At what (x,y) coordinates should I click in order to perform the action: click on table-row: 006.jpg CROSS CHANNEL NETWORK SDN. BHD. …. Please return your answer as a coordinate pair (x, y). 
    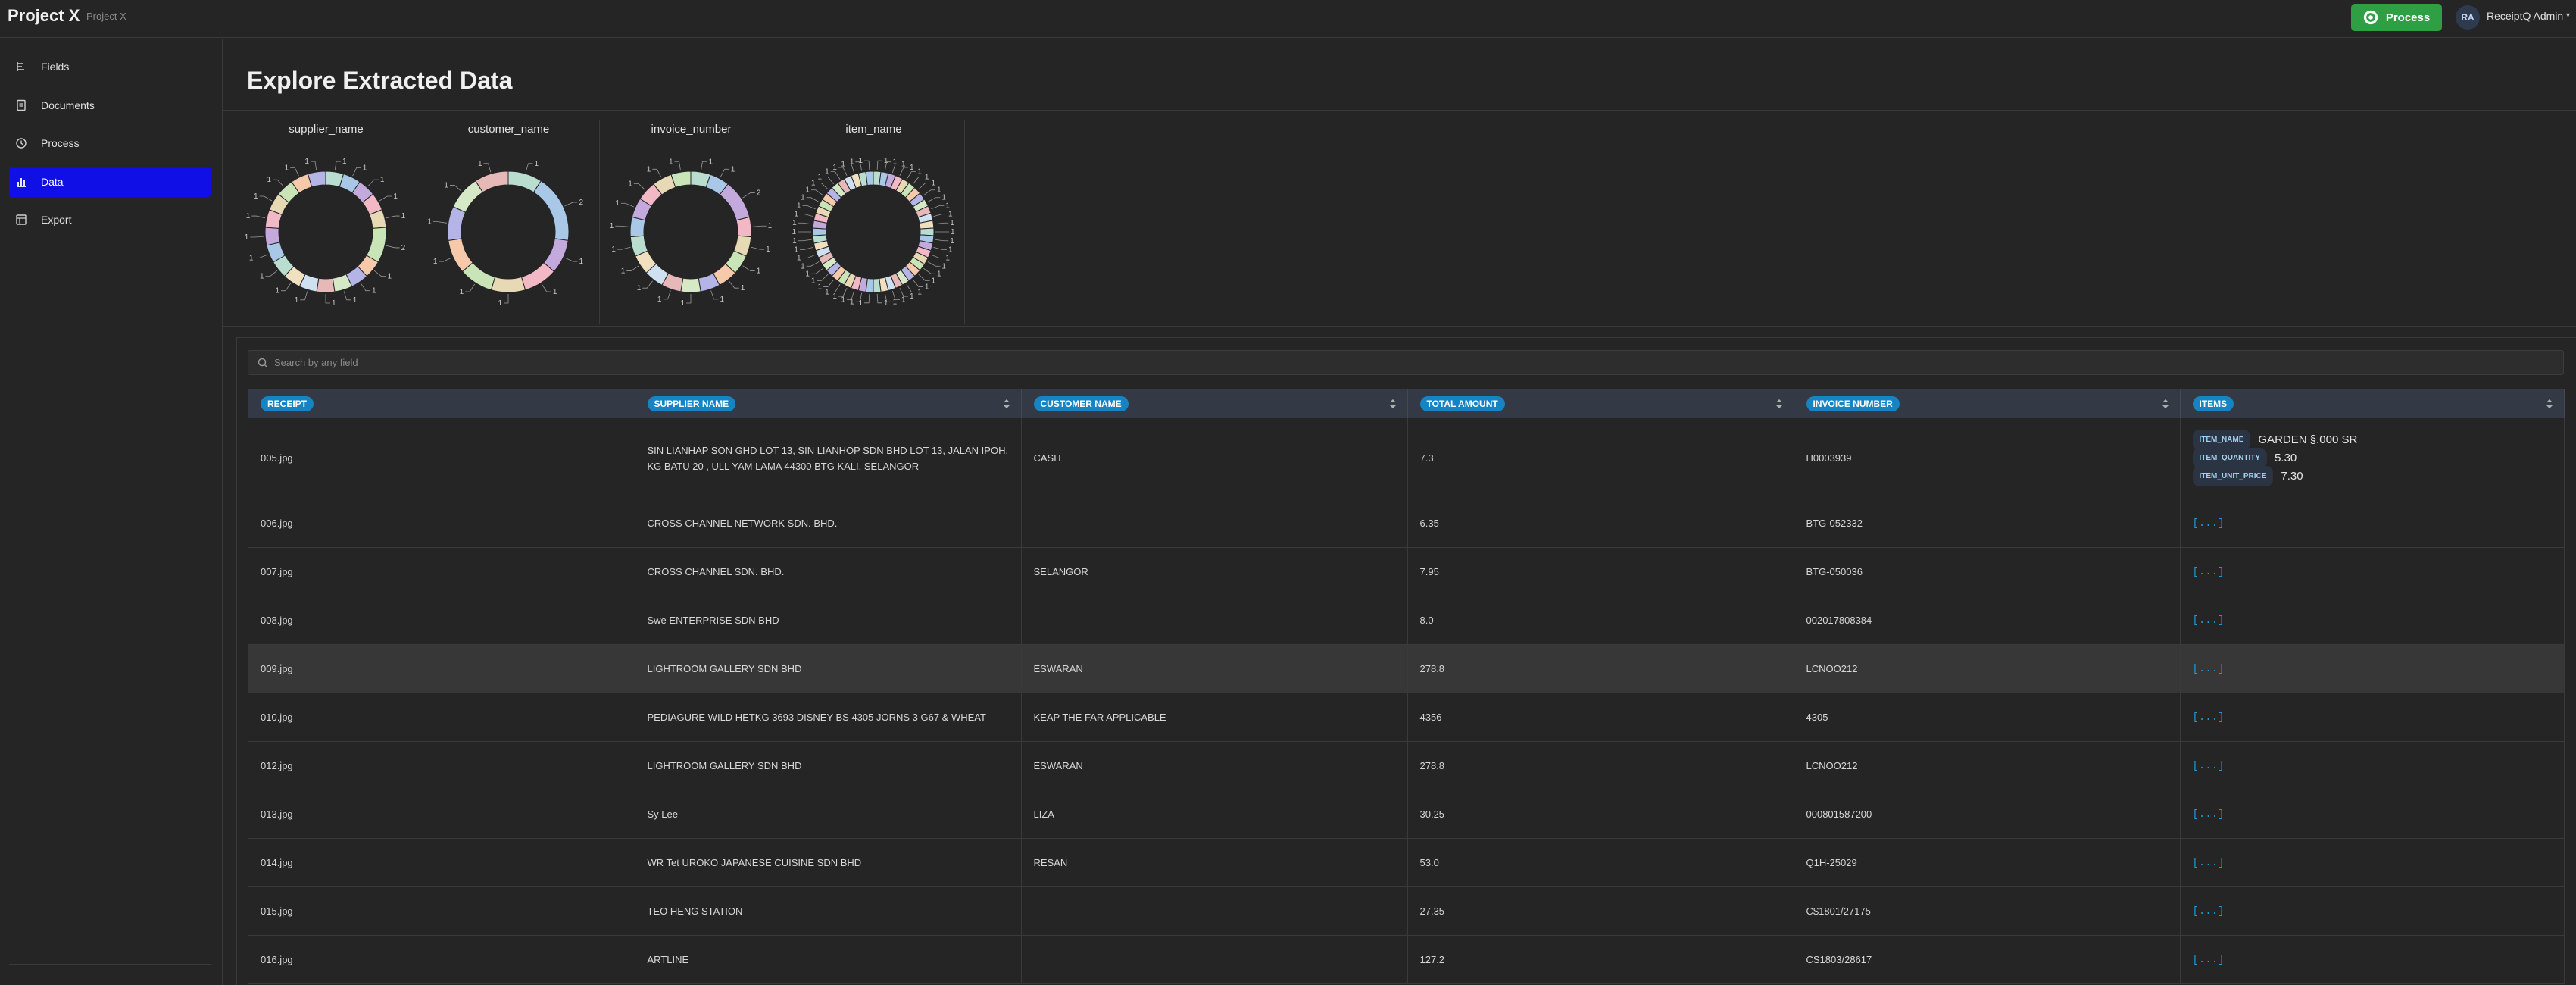
    Looking at the image, I should click on (1407, 523).